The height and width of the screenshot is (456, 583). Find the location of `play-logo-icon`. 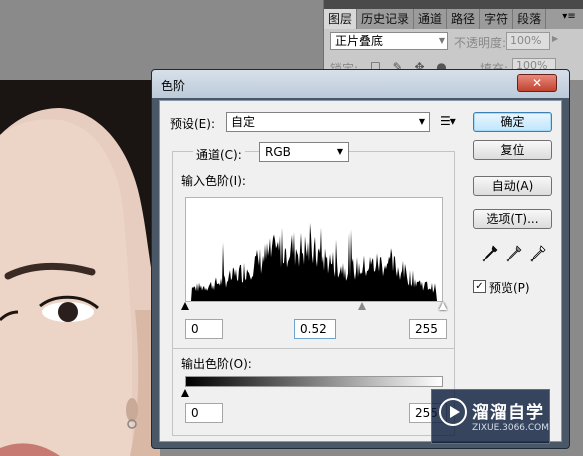

play-logo-icon is located at coordinates (453, 412).